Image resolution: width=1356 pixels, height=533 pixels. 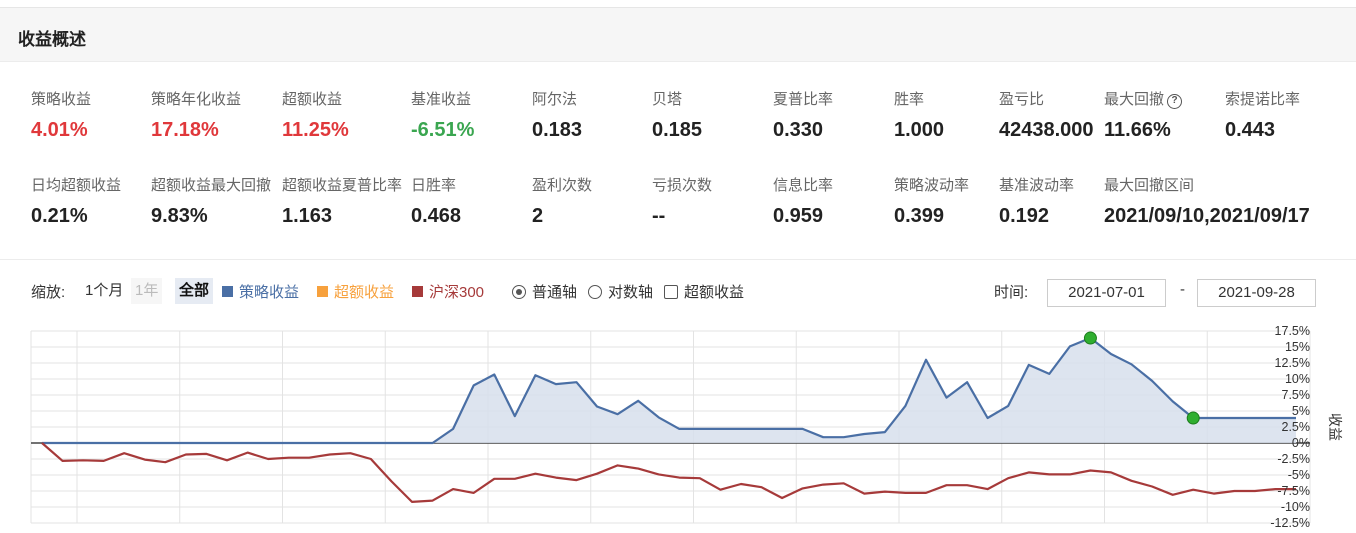 What do you see at coordinates (59, 216) in the screenshot?
I see `metric-value: 0.21%` at bounding box center [59, 216].